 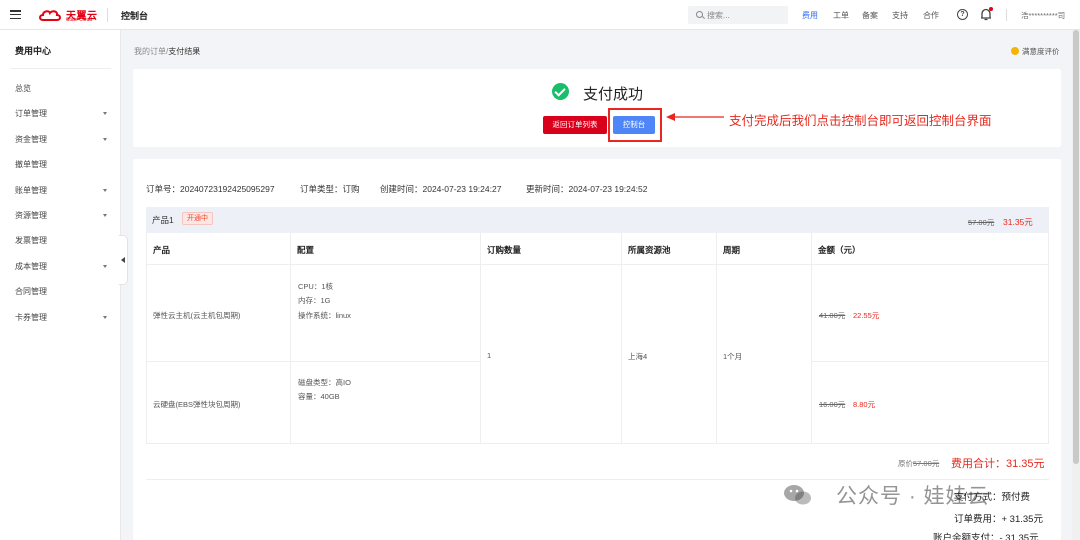 What do you see at coordinates (50, 15) in the screenshot?
I see `cloud-logo-icon` at bounding box center [50, 15].